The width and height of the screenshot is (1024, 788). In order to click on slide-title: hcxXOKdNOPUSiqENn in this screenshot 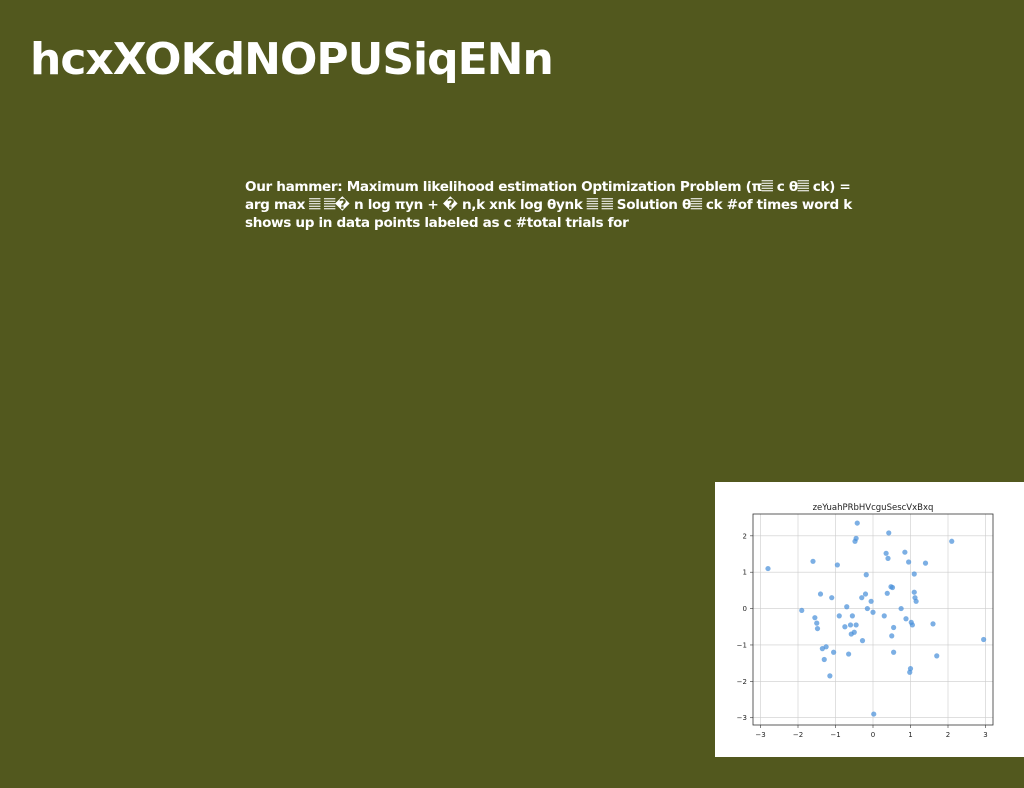, I will do `click(292, 59)`.